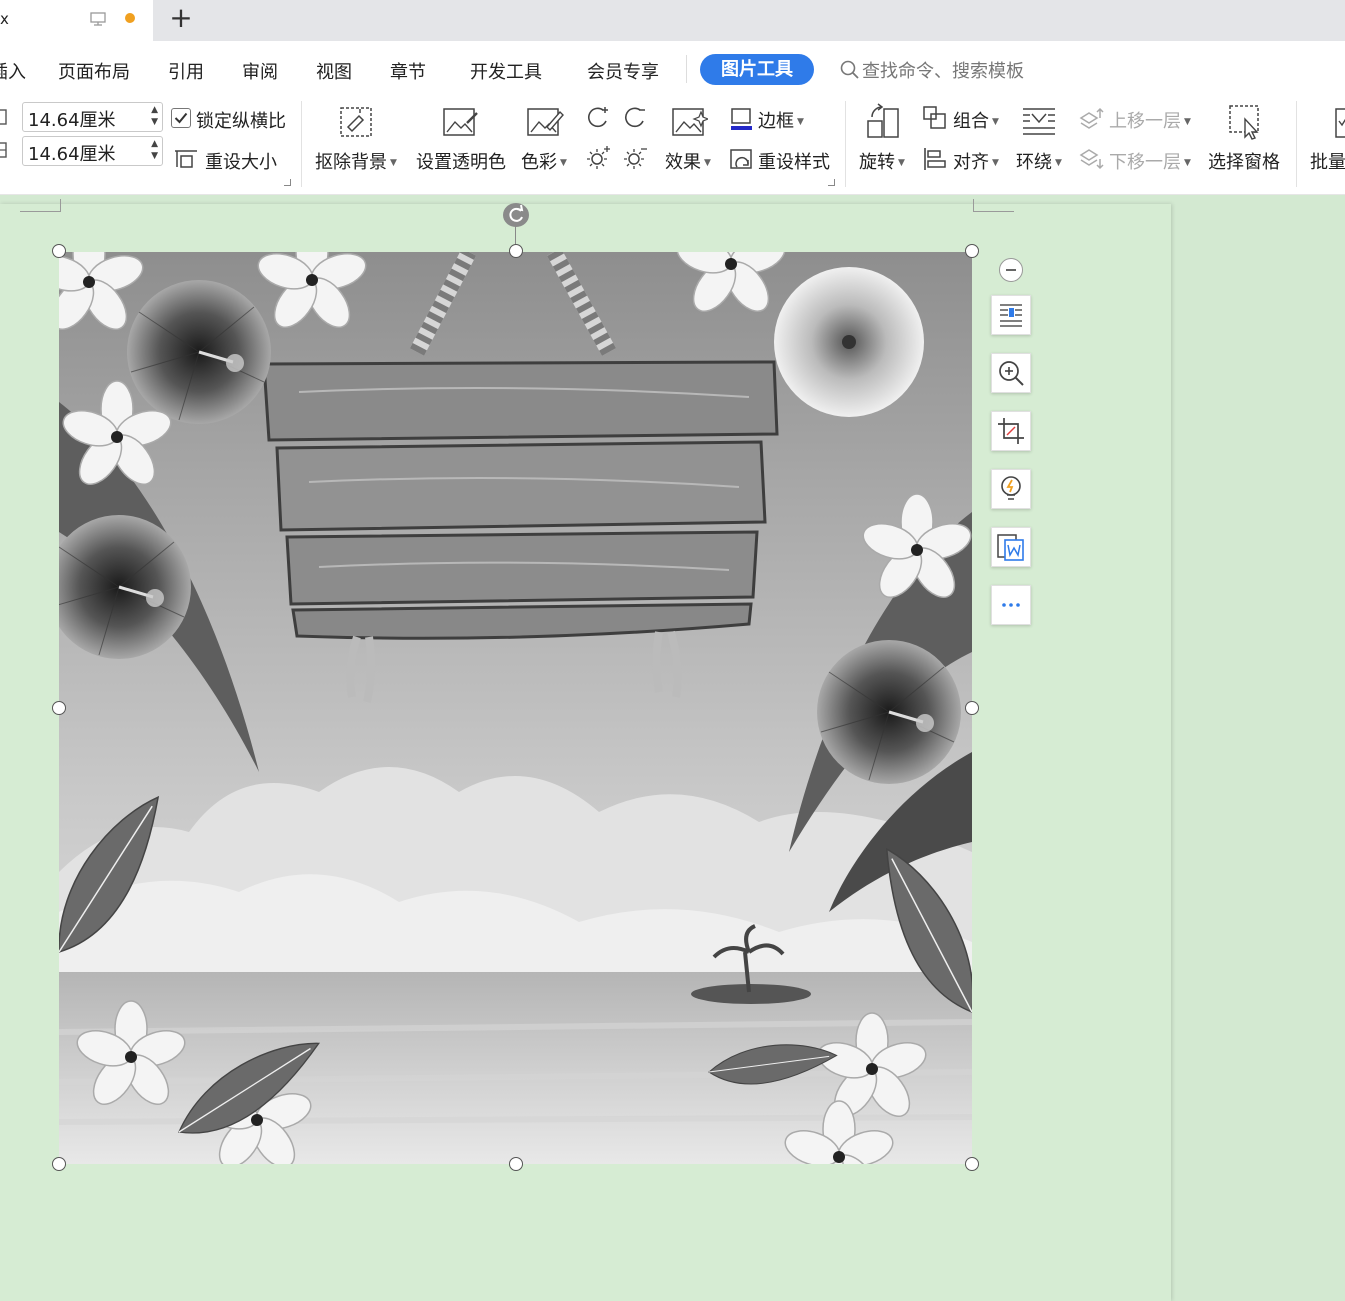 Image resolution: width=1345 pixels, height=1301 pixels. What do you see at coordinates (516, 1164) in the screenshot?
I see `resize-handle-bottom` at bounding box center [516, 1164].